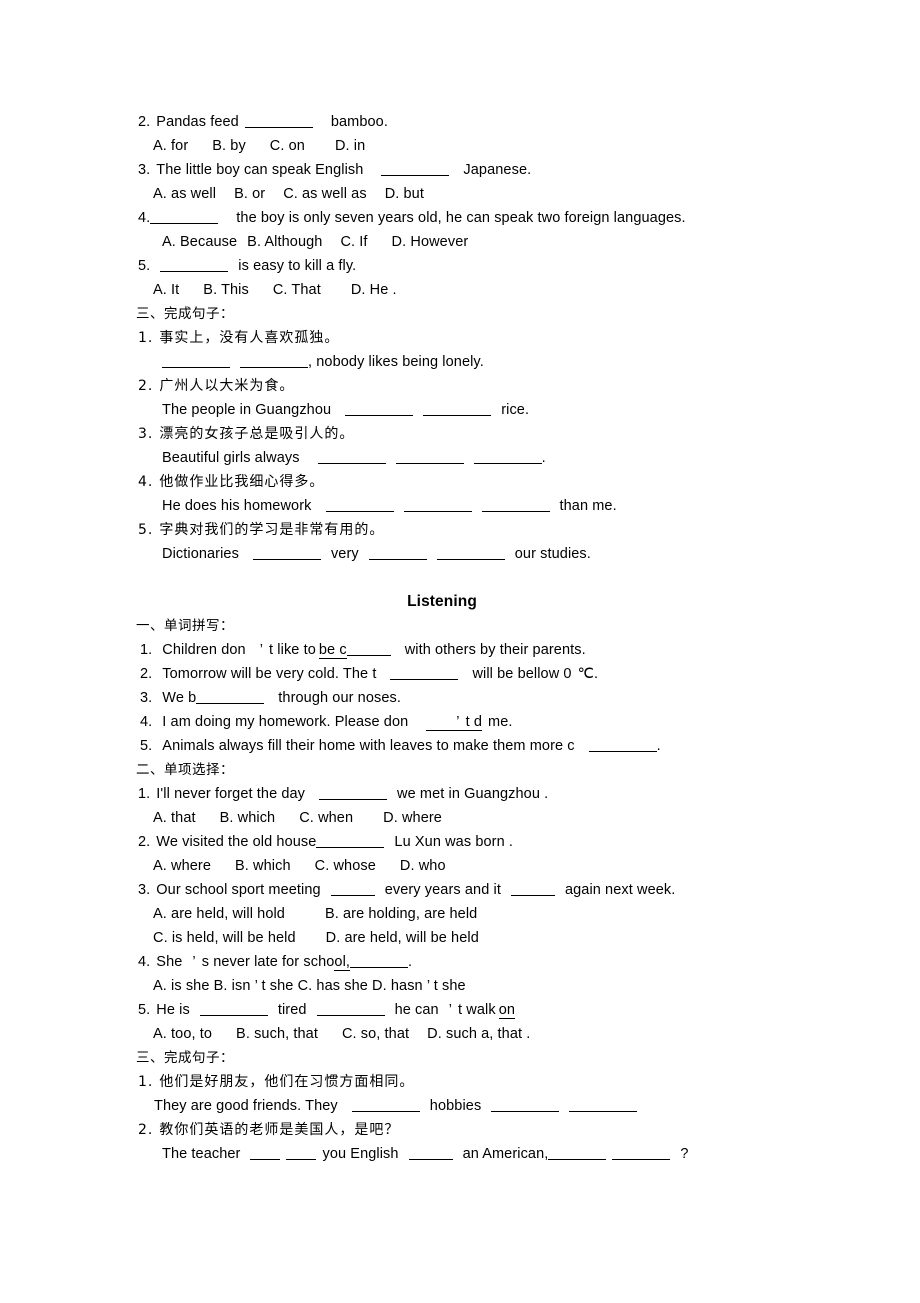 This screenshot has height=1303, width=920. I want to click on option-b: B. Although, so click(284, 242).